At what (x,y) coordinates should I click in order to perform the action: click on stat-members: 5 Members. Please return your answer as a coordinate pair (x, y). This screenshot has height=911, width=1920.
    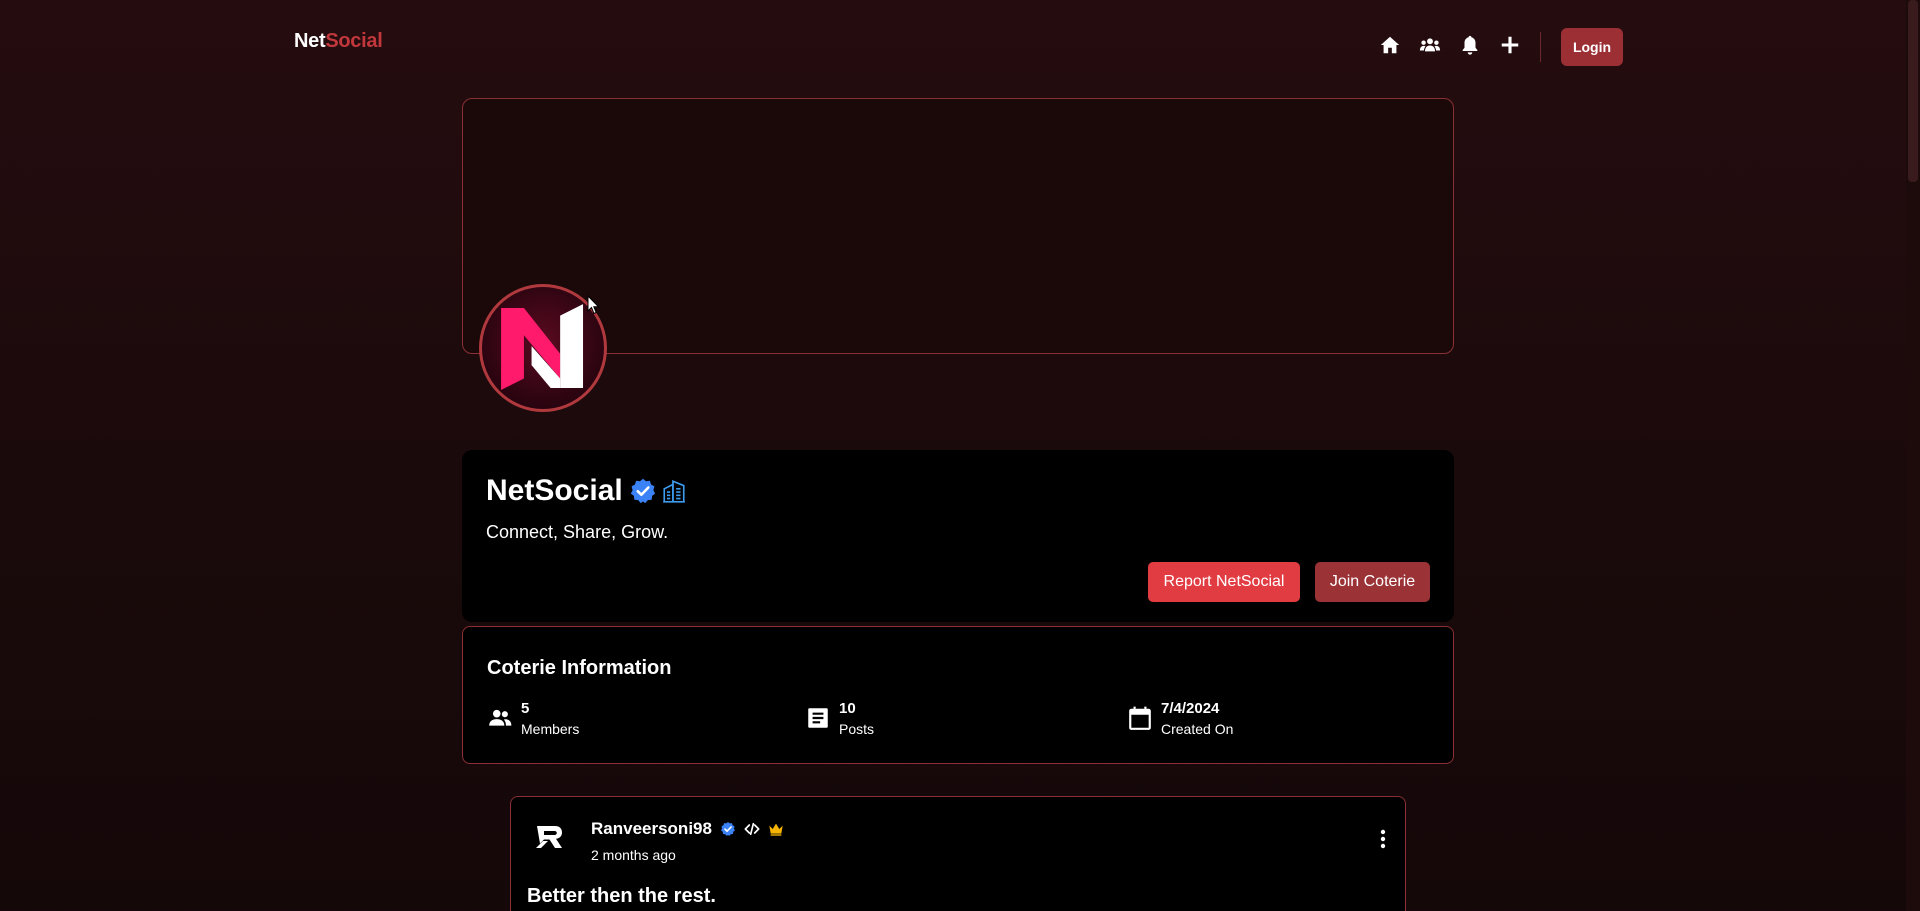
    Looking at the image, I should click on (533, 719).